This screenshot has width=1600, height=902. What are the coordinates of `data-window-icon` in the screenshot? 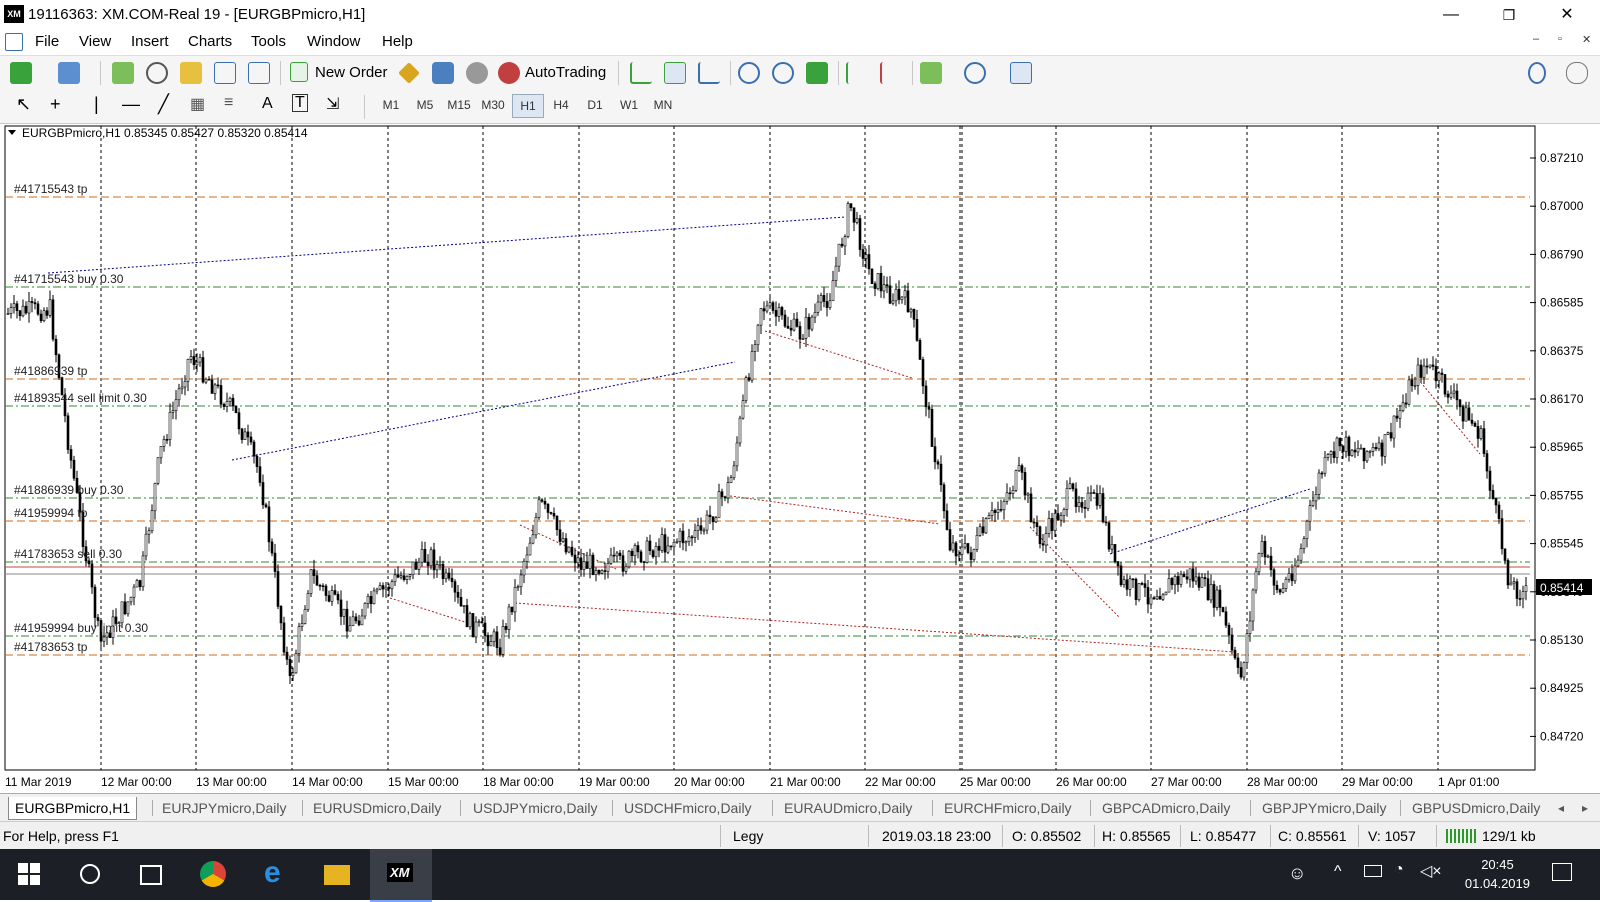 It's located at (157, 73).